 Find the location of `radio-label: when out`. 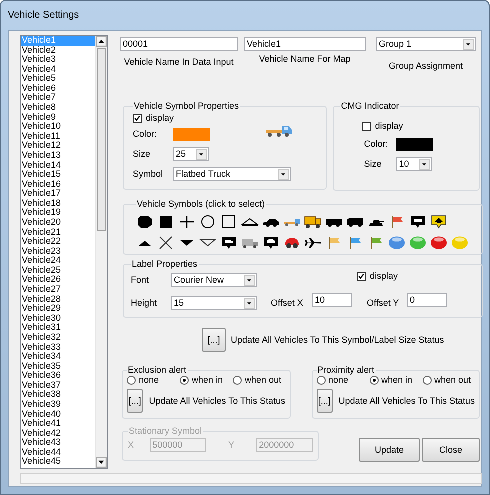

radio-label: when out is located at coordinates (263, 380).